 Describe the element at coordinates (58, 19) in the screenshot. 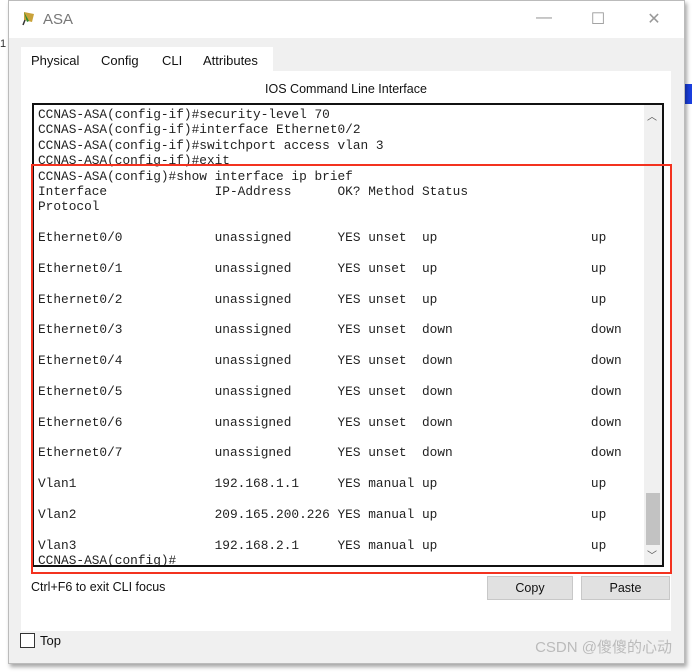

I see `window-title: ASA` at that location.